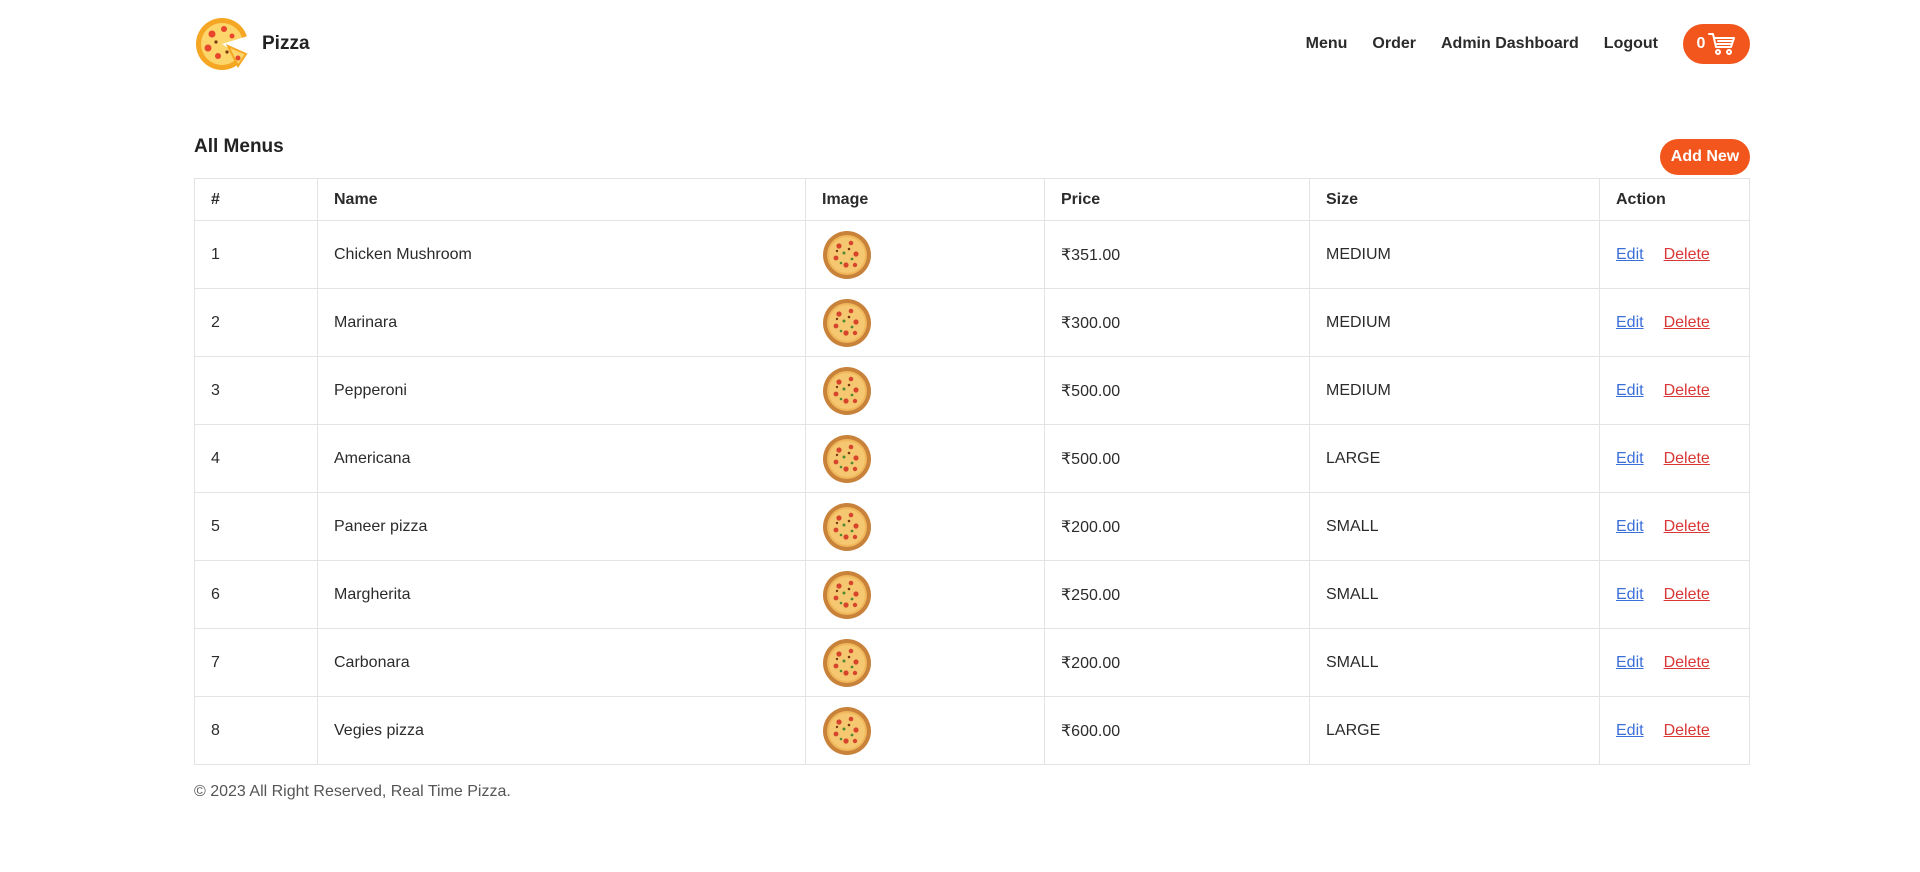 This screenshot has width=1920, height=872. What do you see at coordinates (1327, 44) in the screenshot?
I see `nav-menu-link: Menu` at bounding box center [1327, 44].